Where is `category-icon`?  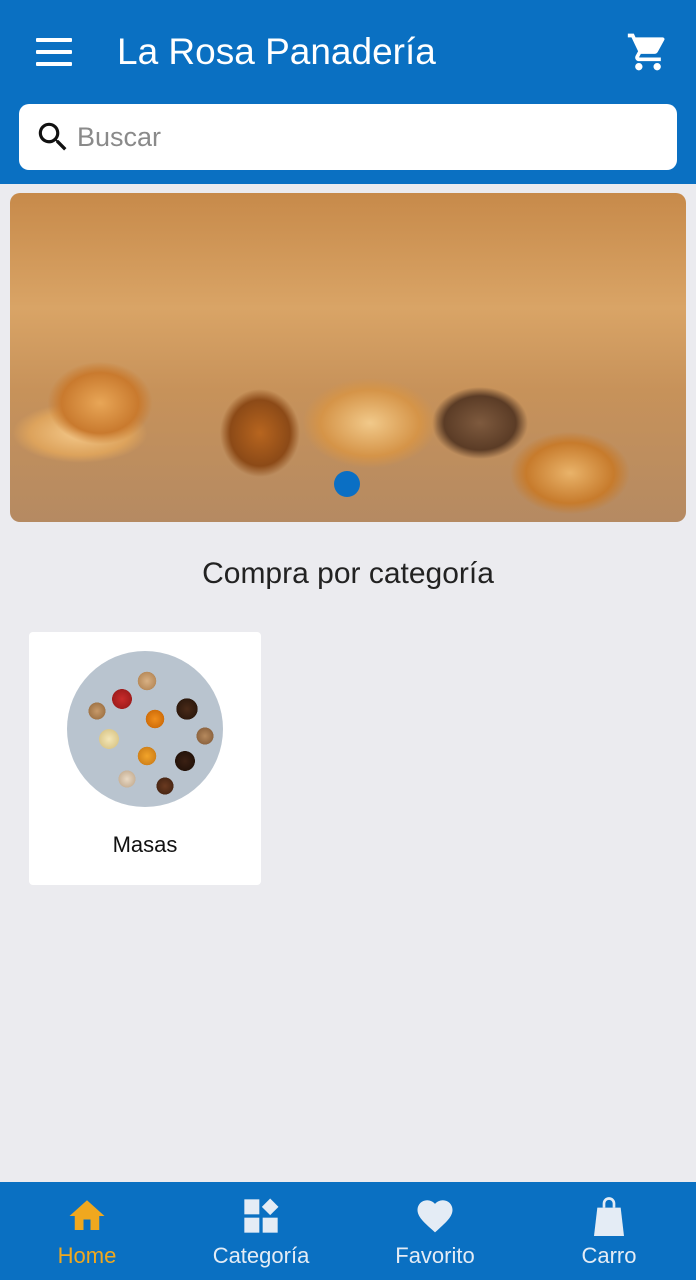 category-icon is located at coordinates (261, 1216).